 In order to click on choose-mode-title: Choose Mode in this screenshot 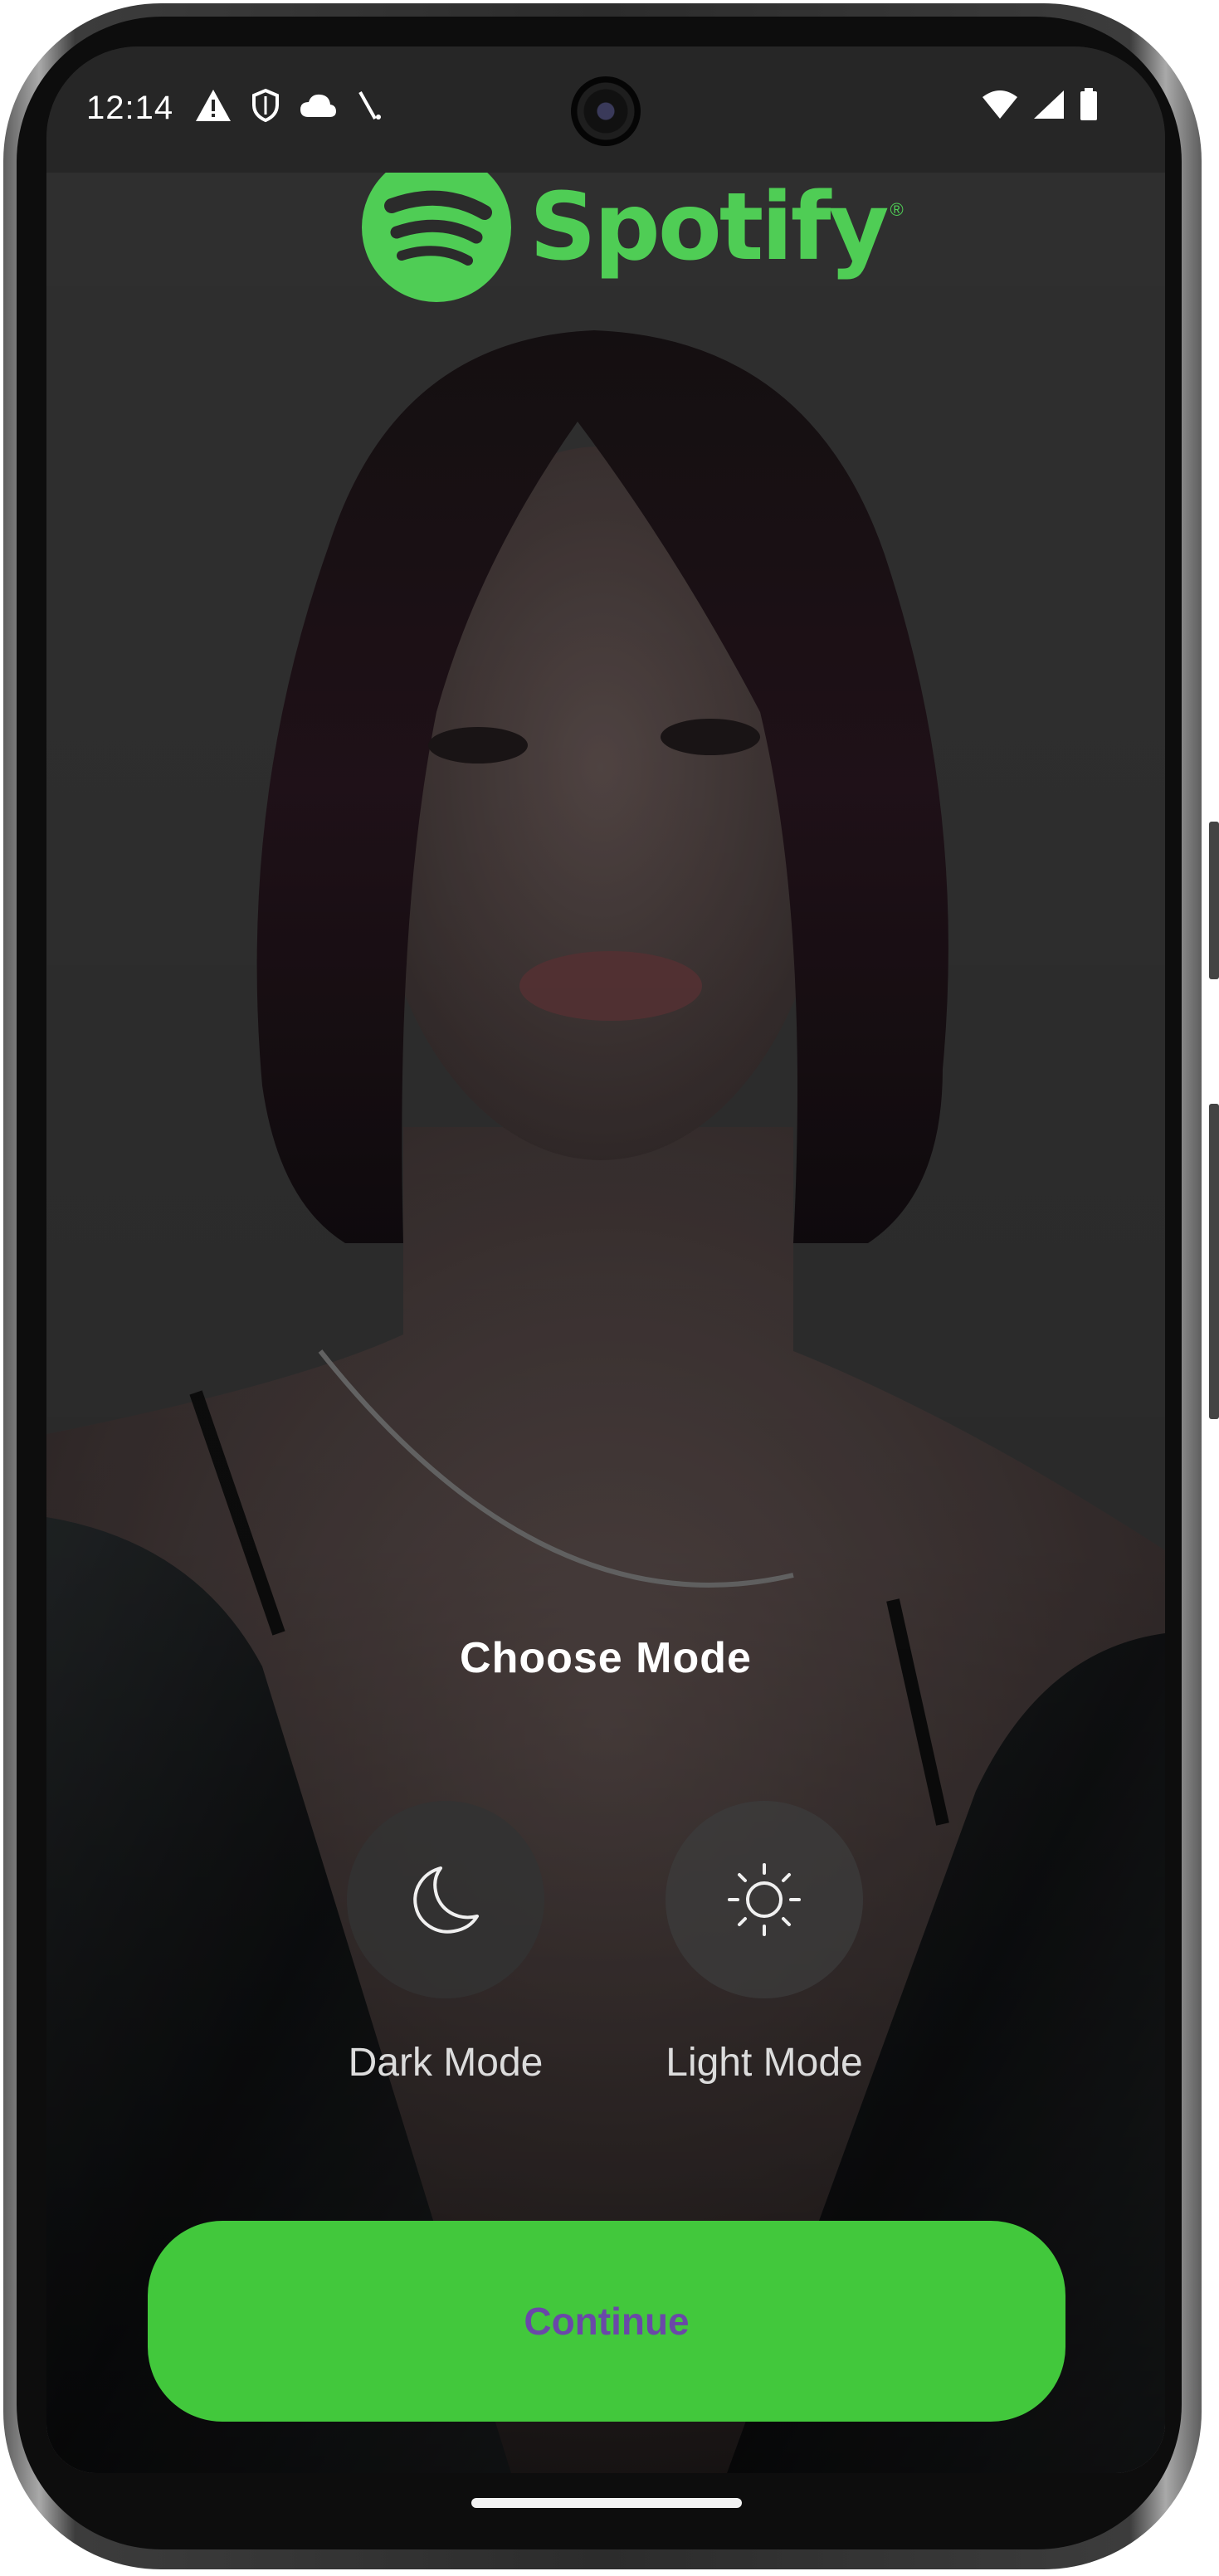, I will do `click(606, 1658)`.